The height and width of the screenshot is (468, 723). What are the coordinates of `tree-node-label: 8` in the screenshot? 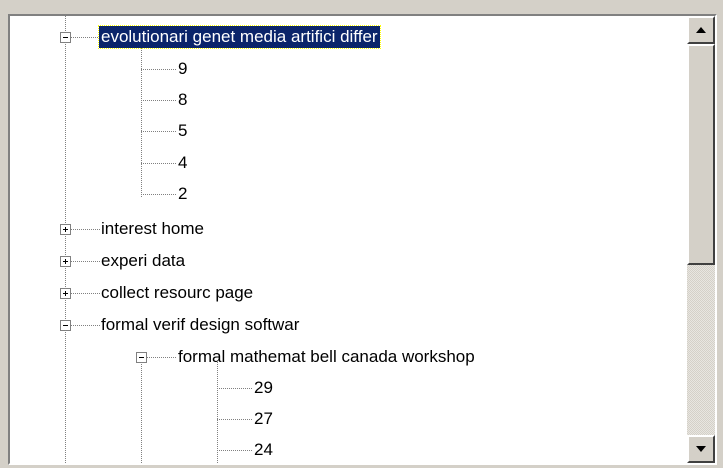 It's located at (182, 100).